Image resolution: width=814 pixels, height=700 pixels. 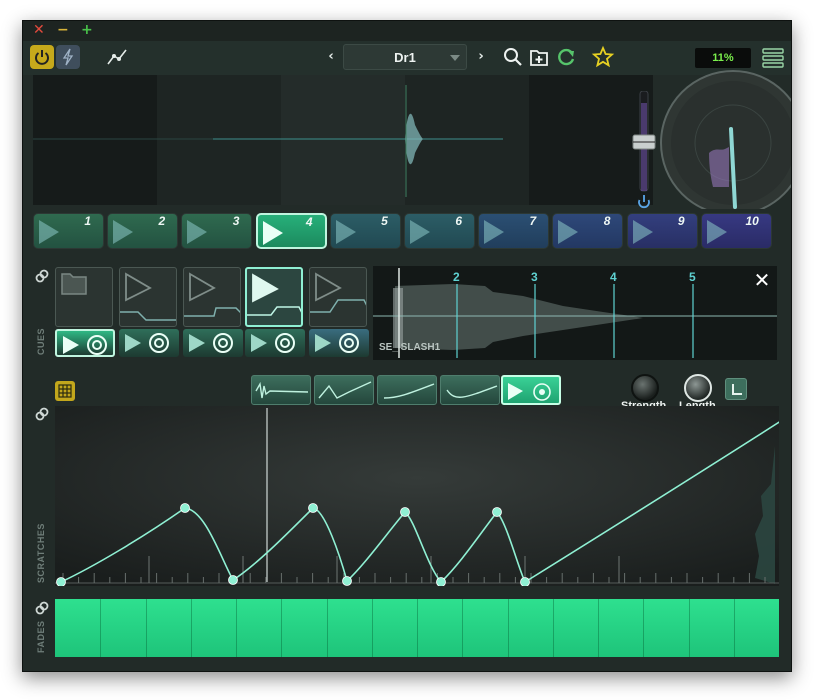 I want to click on pad-label: 8, so click(x=607, y=221).